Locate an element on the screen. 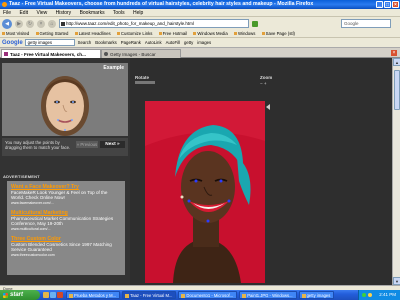  bookmark-save-page: Save Page (stl) is located at coordinates (278, 33).